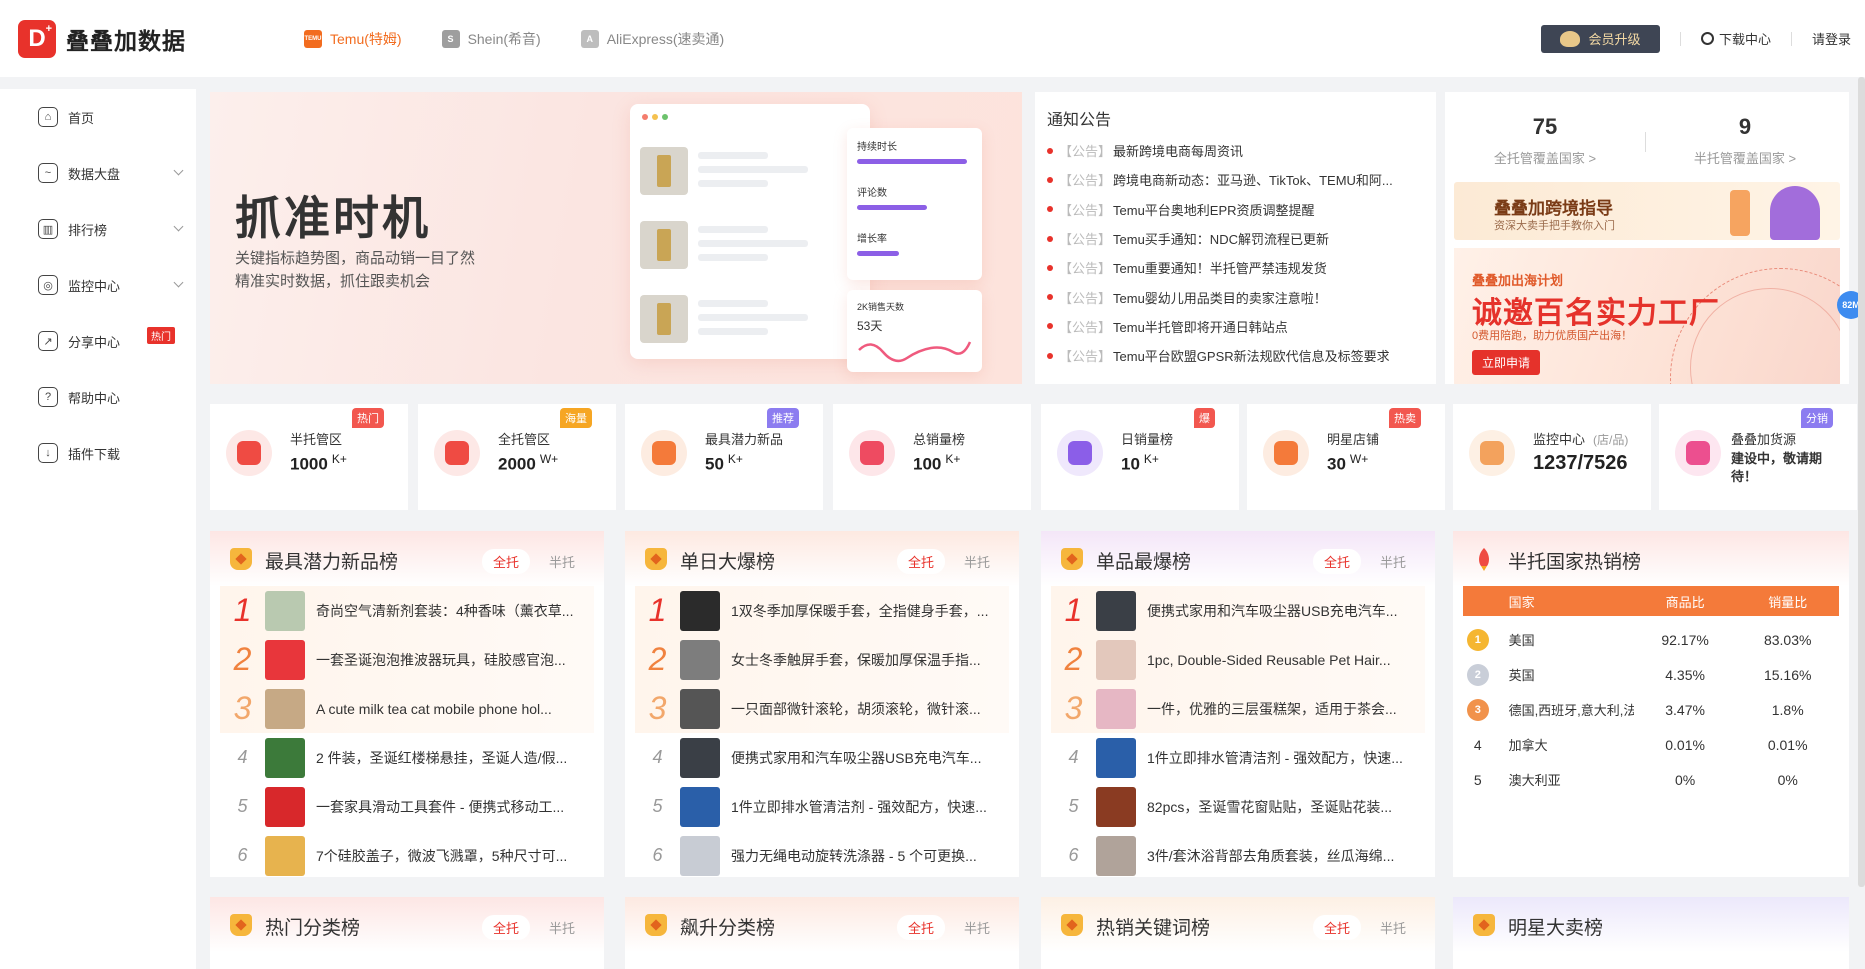 The image size is (1865, 969). What do you see at coordinates (1651, 744) in the screenshot?
I see `table-row: 4 加拿大 0.01% 0.01%` at bounding box center [1651, 744].